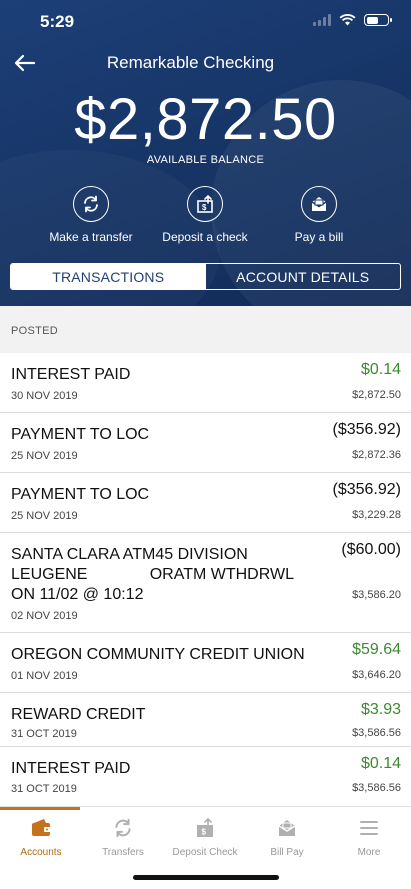  What do you see at coordinates (287, 852) in the screenshot?
I see `nav-bill-pay-label: Bill Pay` at bounding box center [287, 852].